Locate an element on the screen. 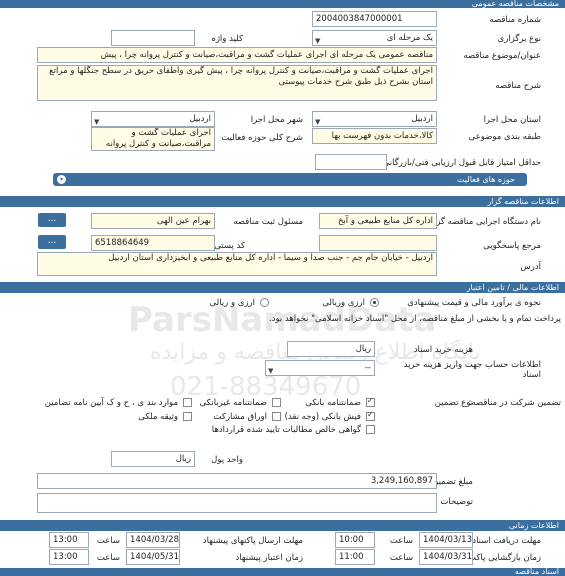  section-header-general: مشخصات مناقصه عمومی is located at coordinates (282, 4).